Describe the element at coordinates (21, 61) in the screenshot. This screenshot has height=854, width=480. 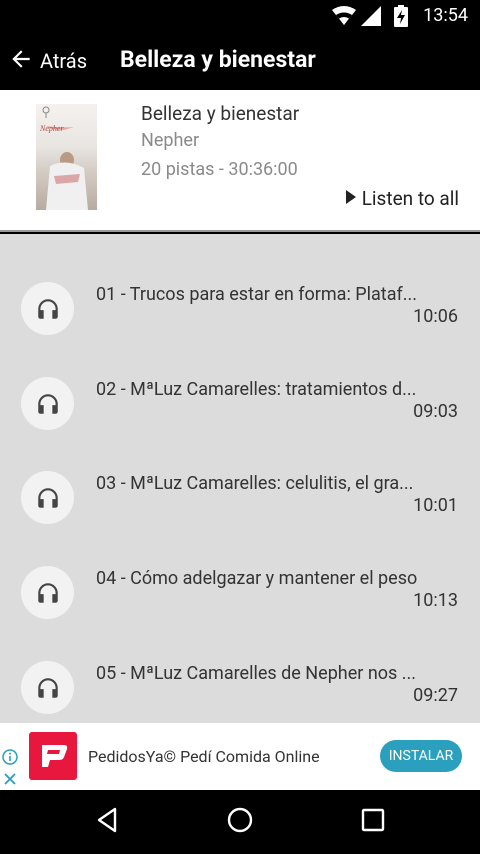
I see `arrow-left-icon` at that location.